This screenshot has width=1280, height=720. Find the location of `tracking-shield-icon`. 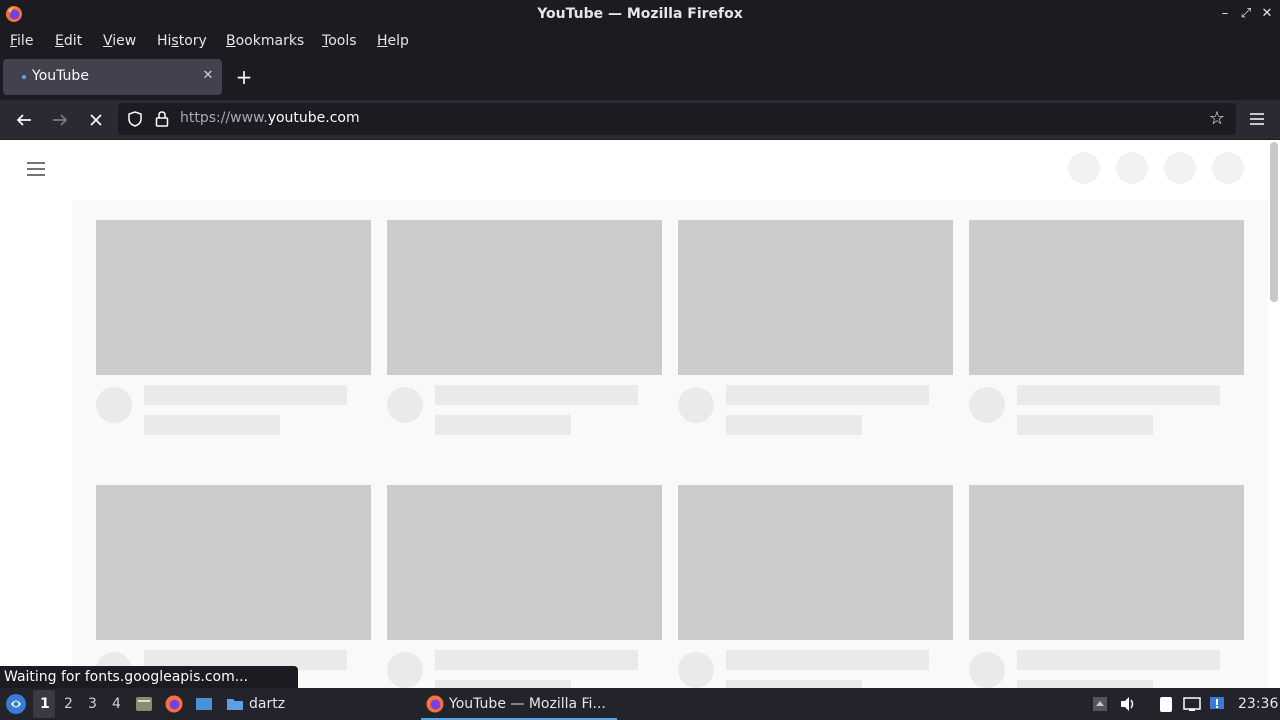

tracking-shield-icon is located at coordinates (135, 119).